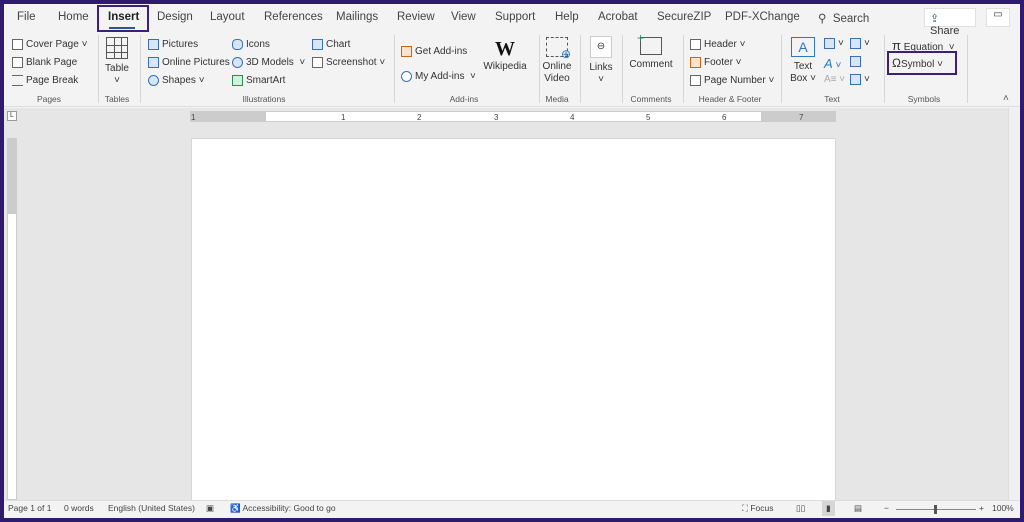 The width and height of the screenshot is (1024, 522). Describe the element at coordinates (651, 99) in the screenshot. I see `group-label-comments: Comments` at that location.